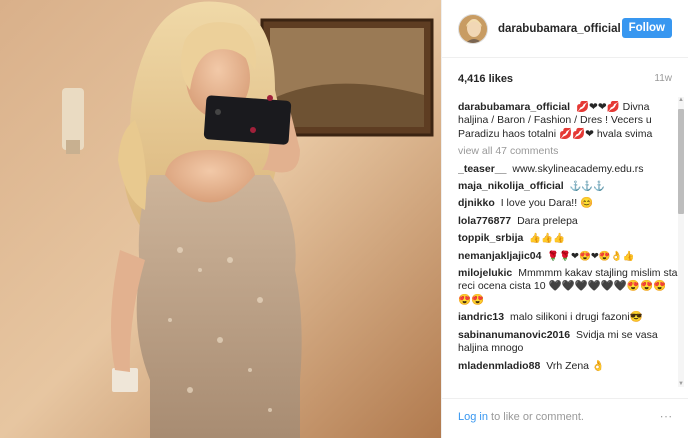  Describe the element at coordinates (587, 187) in the screenshot. I see `comment-text: ⚓⚓⚓` at that location.